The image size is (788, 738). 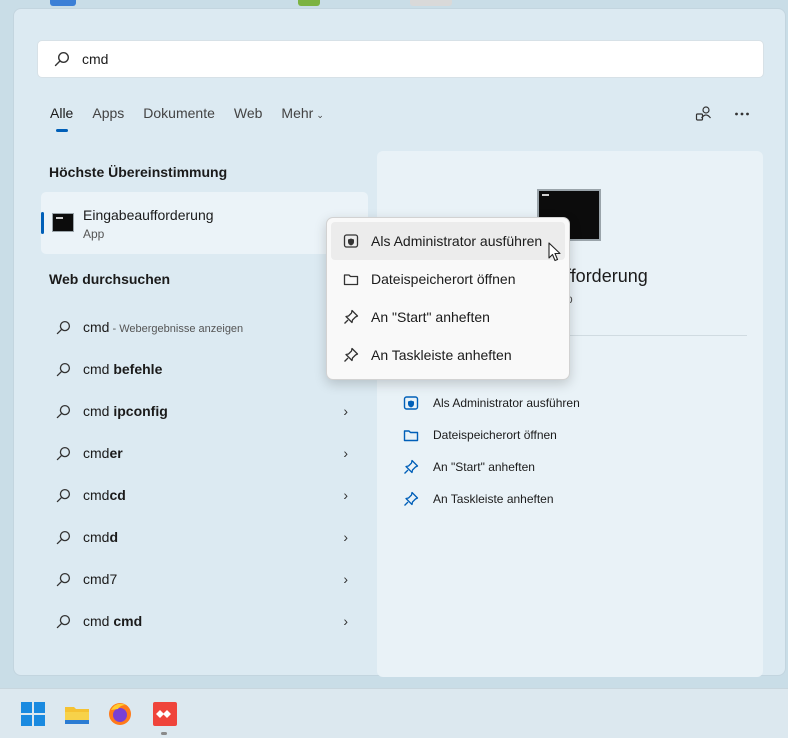 I want to click on web-result-label: cmder, so click(x=103, y=453).